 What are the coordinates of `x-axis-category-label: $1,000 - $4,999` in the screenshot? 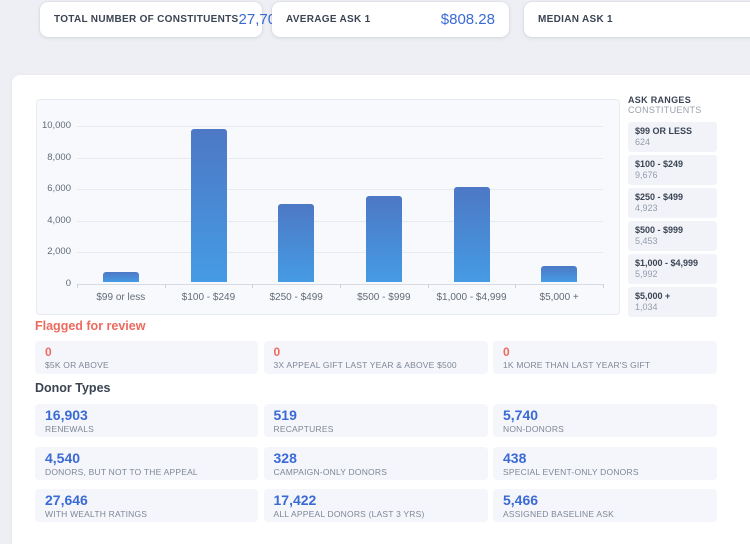 It's located at (471, 297).